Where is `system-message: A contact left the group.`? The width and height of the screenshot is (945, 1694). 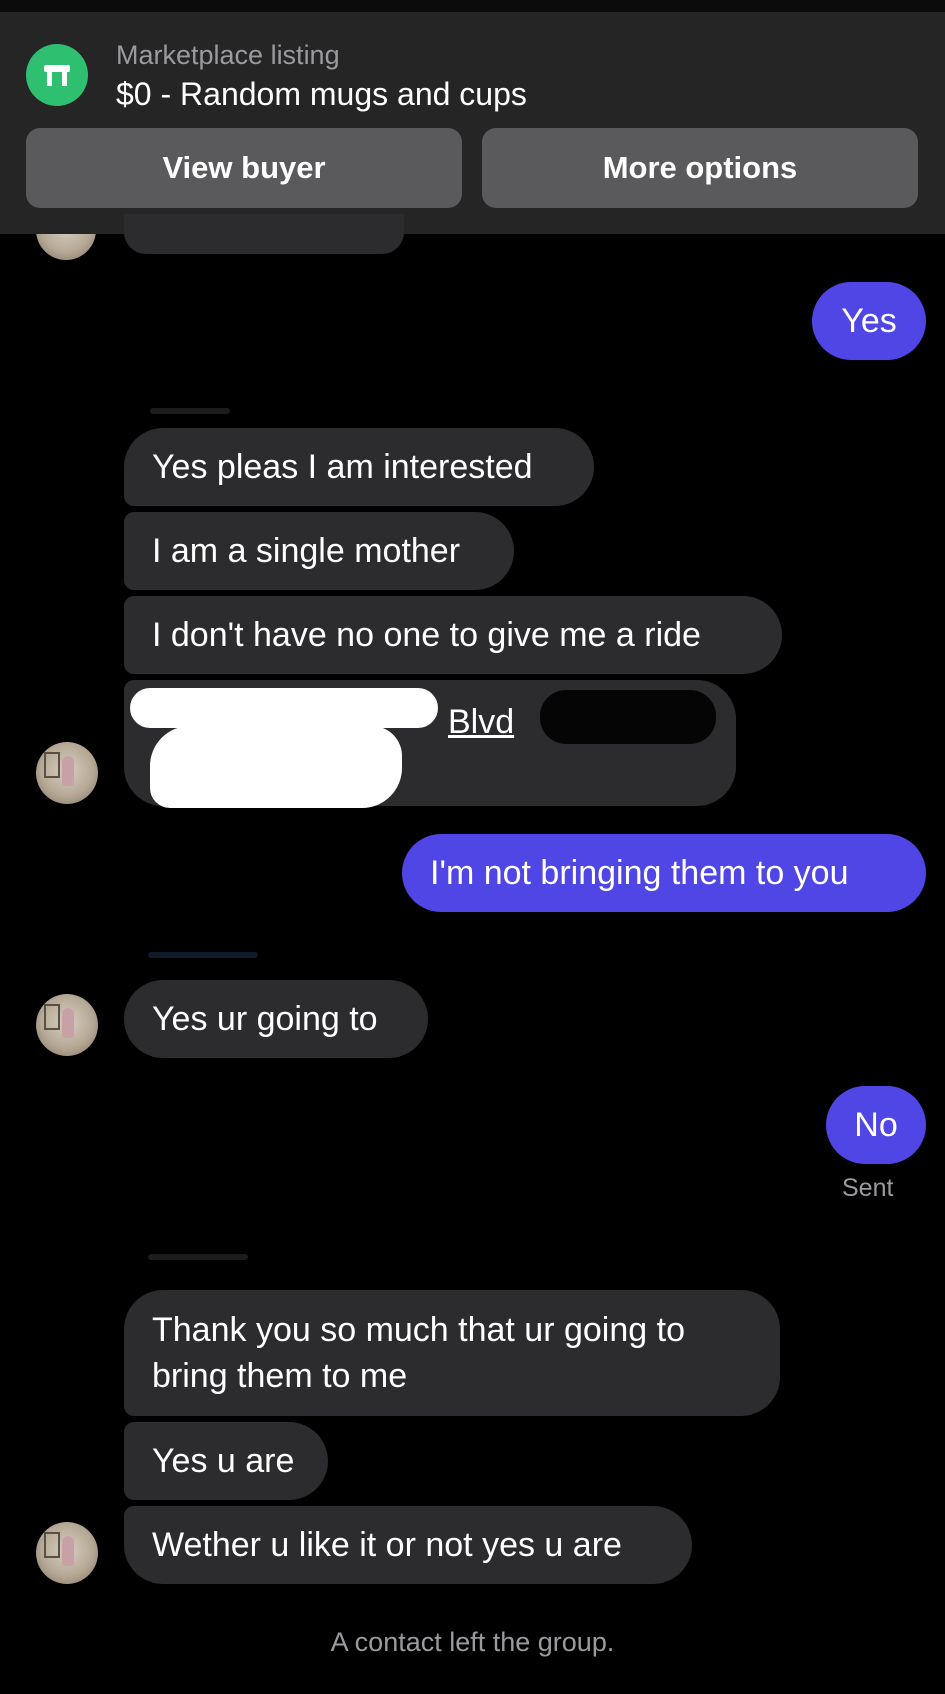
system-message: A contact left the group. is located at coordinates (472, 1642).